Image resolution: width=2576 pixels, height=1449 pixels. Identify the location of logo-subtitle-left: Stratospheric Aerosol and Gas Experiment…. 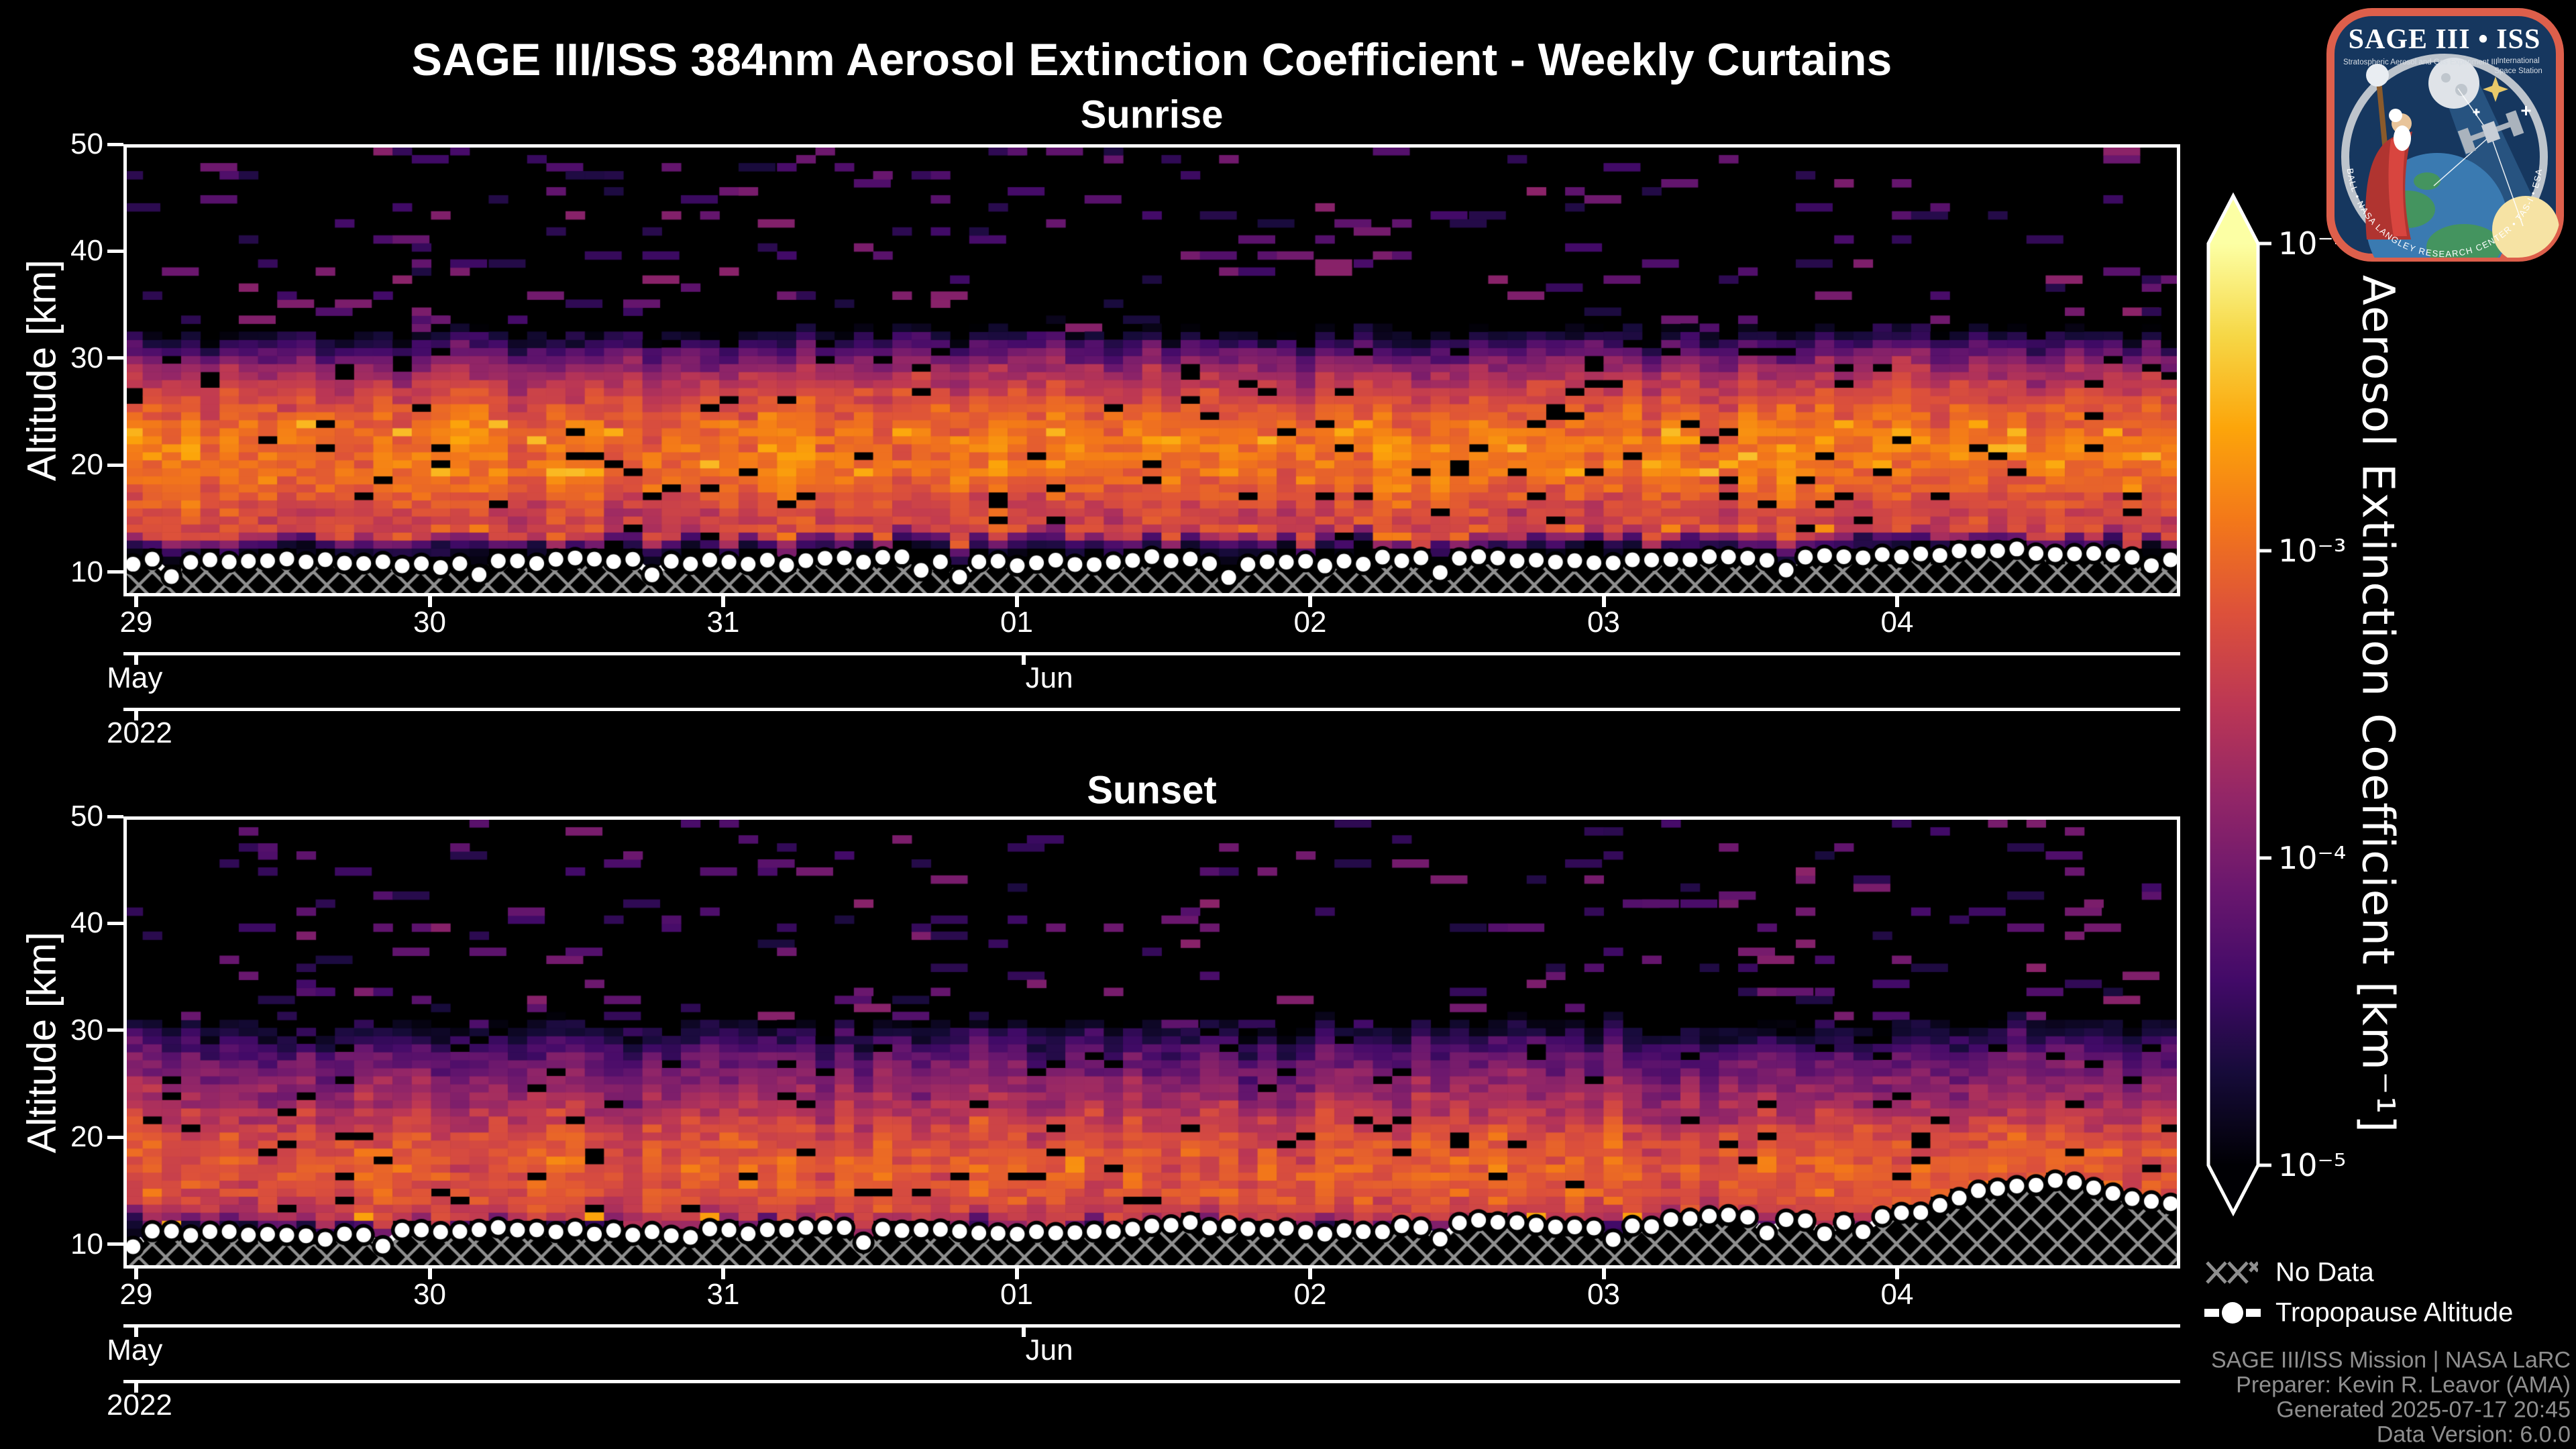
(2420, 62).